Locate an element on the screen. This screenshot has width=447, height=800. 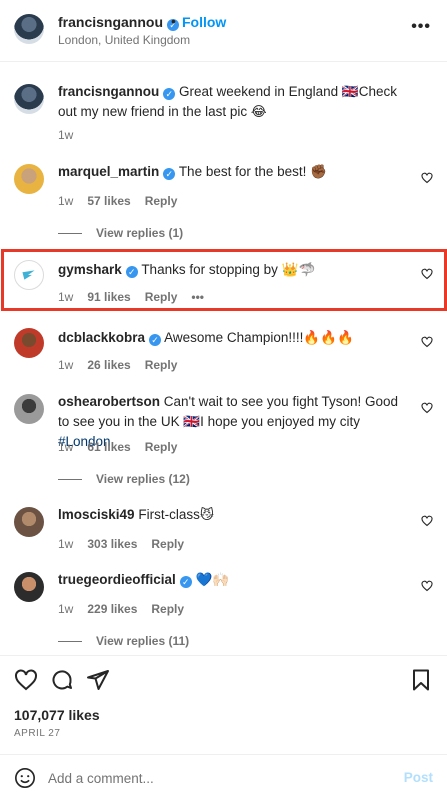
comment-username: lmosciski49 is located at coordinates (96, 514).